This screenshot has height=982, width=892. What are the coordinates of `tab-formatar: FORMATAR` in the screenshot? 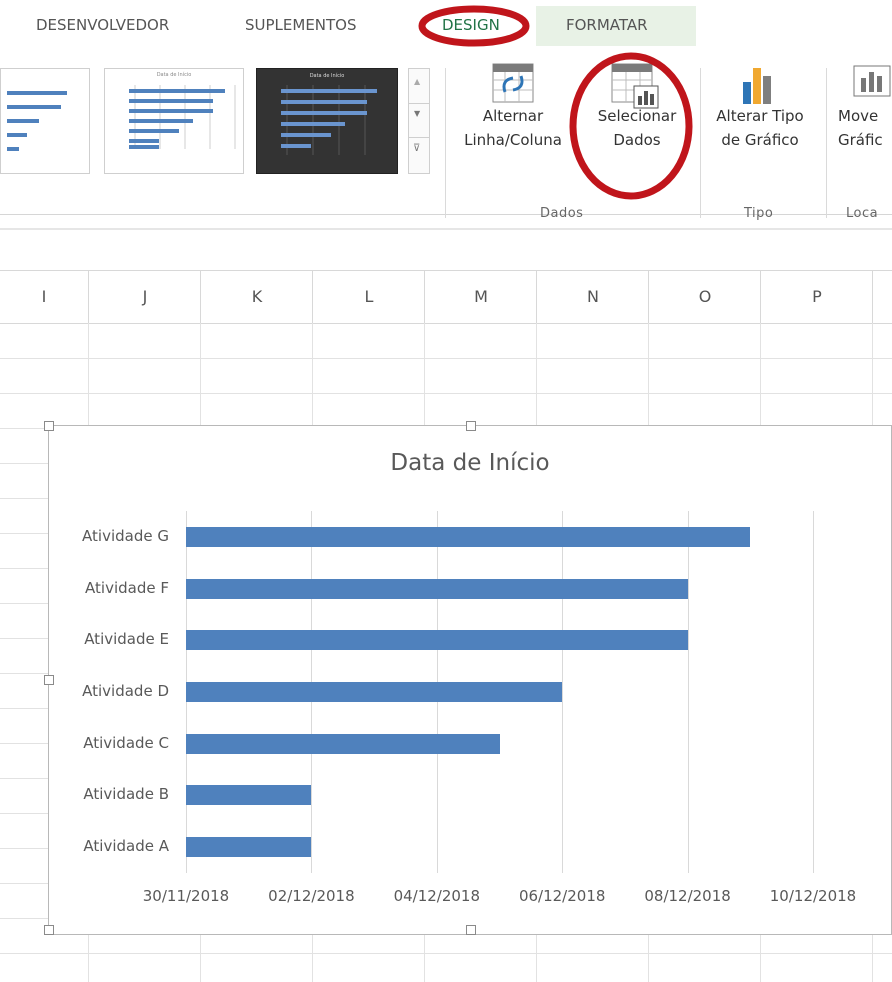 It's located at (607, 25).